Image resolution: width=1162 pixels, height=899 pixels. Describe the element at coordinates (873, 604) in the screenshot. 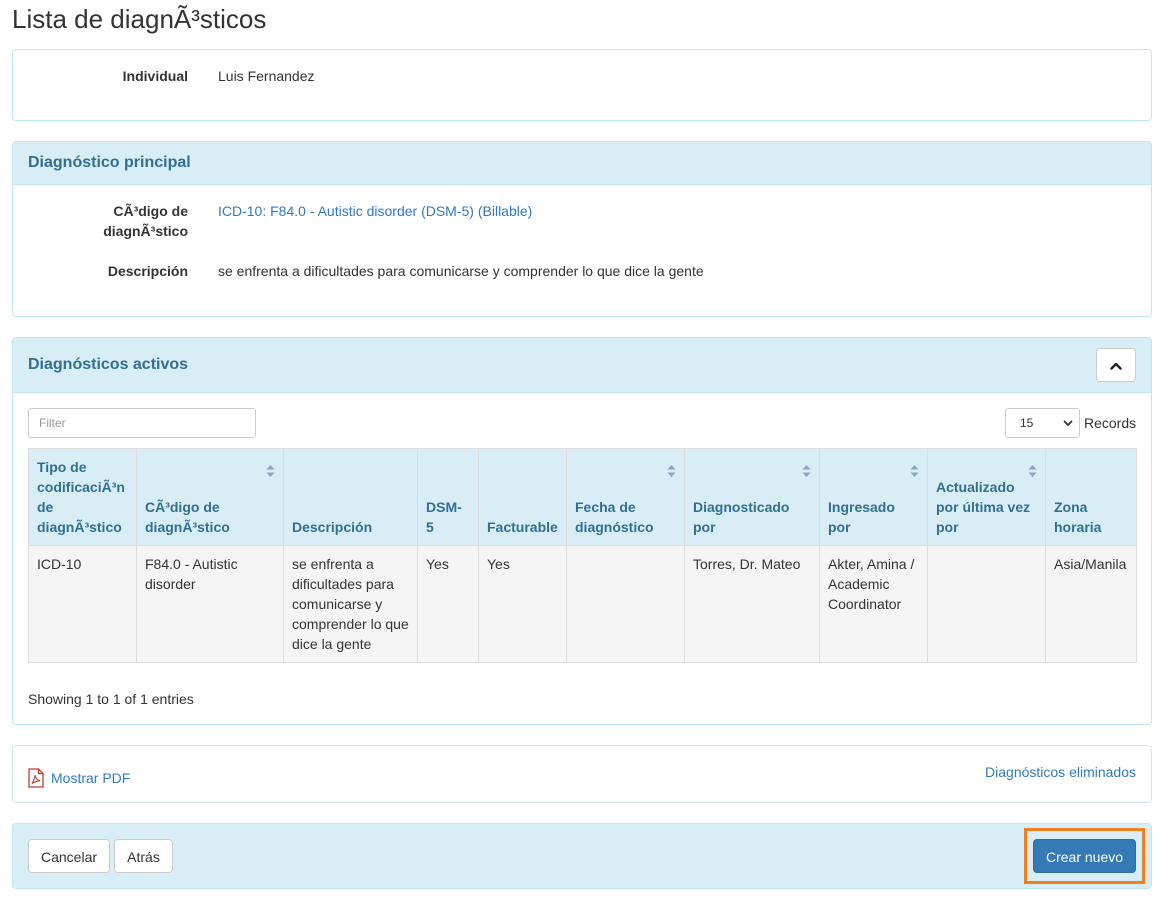

I see `cell-entered-by: Akter, Amina / Academic Coordinator` at that location.